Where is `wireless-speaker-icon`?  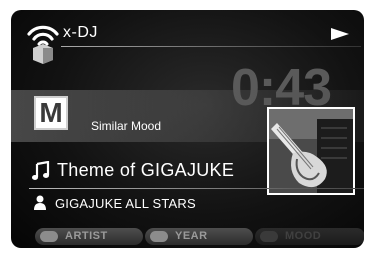
wireless-speaker-icon is located at coordinates (43, 44).